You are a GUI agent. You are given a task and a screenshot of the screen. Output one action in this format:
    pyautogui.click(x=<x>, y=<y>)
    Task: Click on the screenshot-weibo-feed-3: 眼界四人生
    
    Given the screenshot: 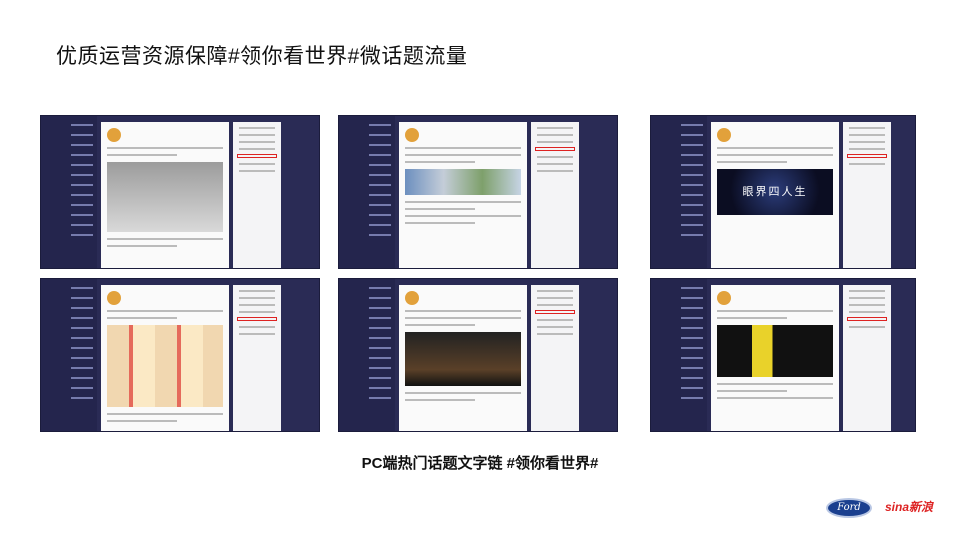 What is the action you would take?
    pyautogui.click(x=783, y=192)
    